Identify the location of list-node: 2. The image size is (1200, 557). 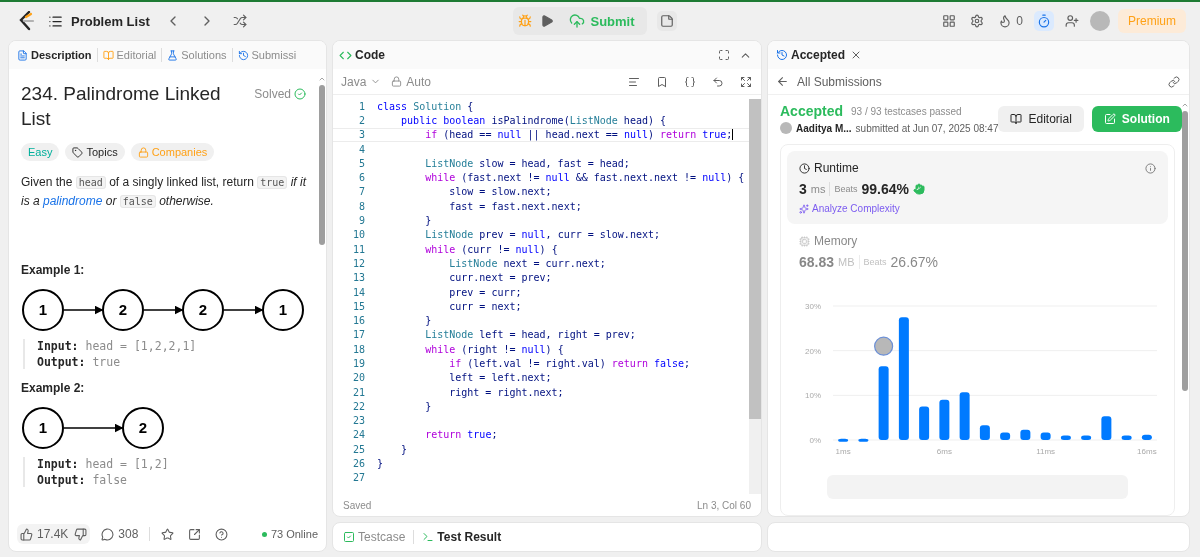
(123, 310).